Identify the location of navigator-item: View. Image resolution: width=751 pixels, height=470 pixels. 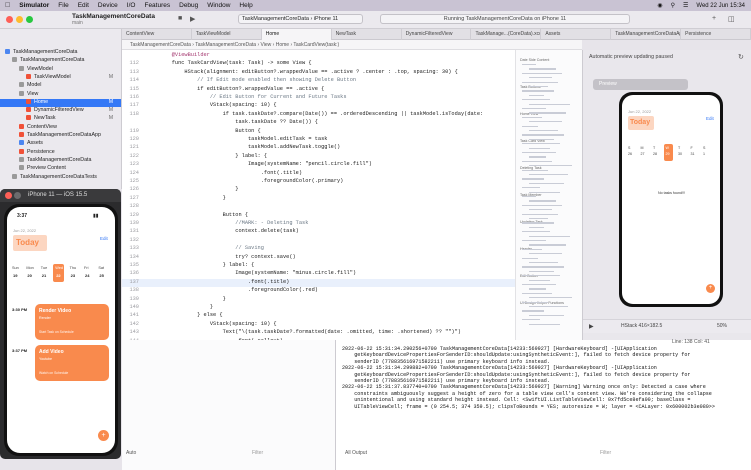
(60, 95).